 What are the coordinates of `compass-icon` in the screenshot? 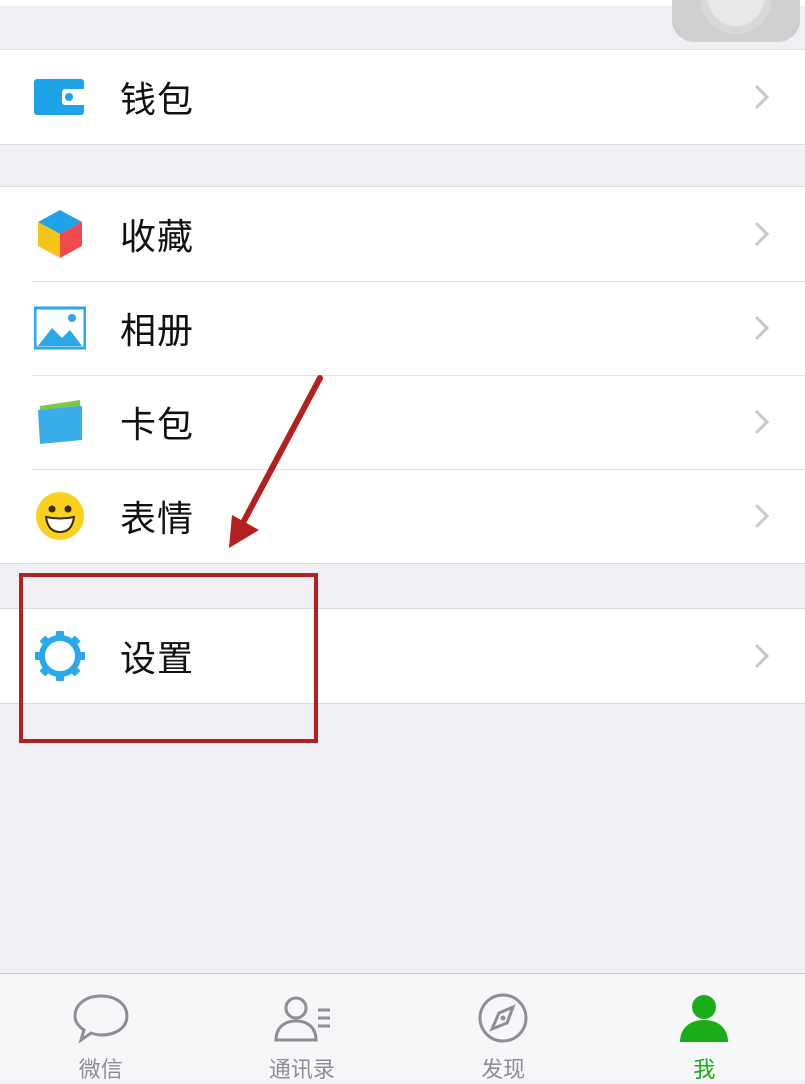 It's located at (503, 1018).